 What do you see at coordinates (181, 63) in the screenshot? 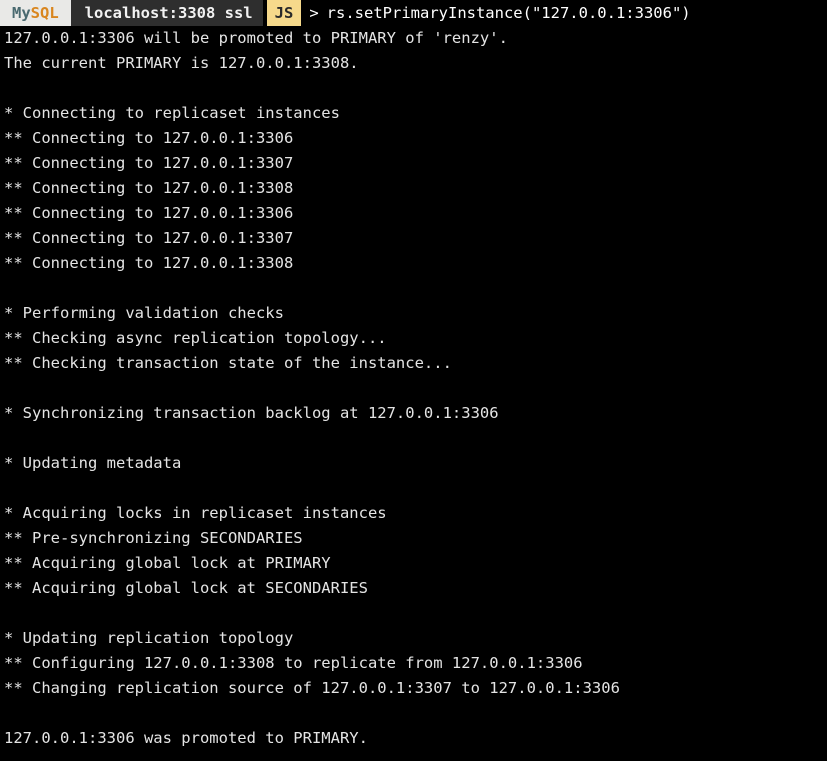
I see `output-line: The current PRIMARY is 127.0.0.1:3308.` at bounding box center [181, 63].